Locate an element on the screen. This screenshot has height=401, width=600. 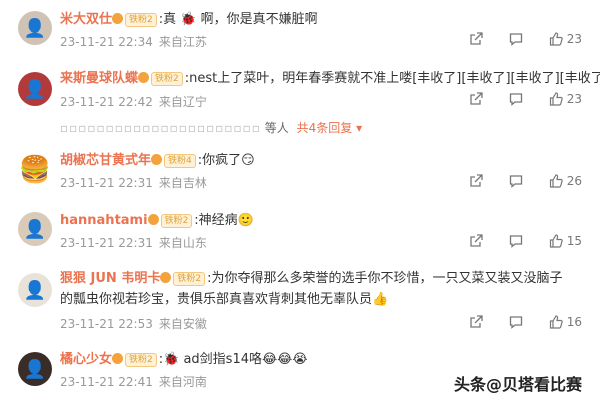
comment-location: 来自山东 is located at coordinates (182, 243).